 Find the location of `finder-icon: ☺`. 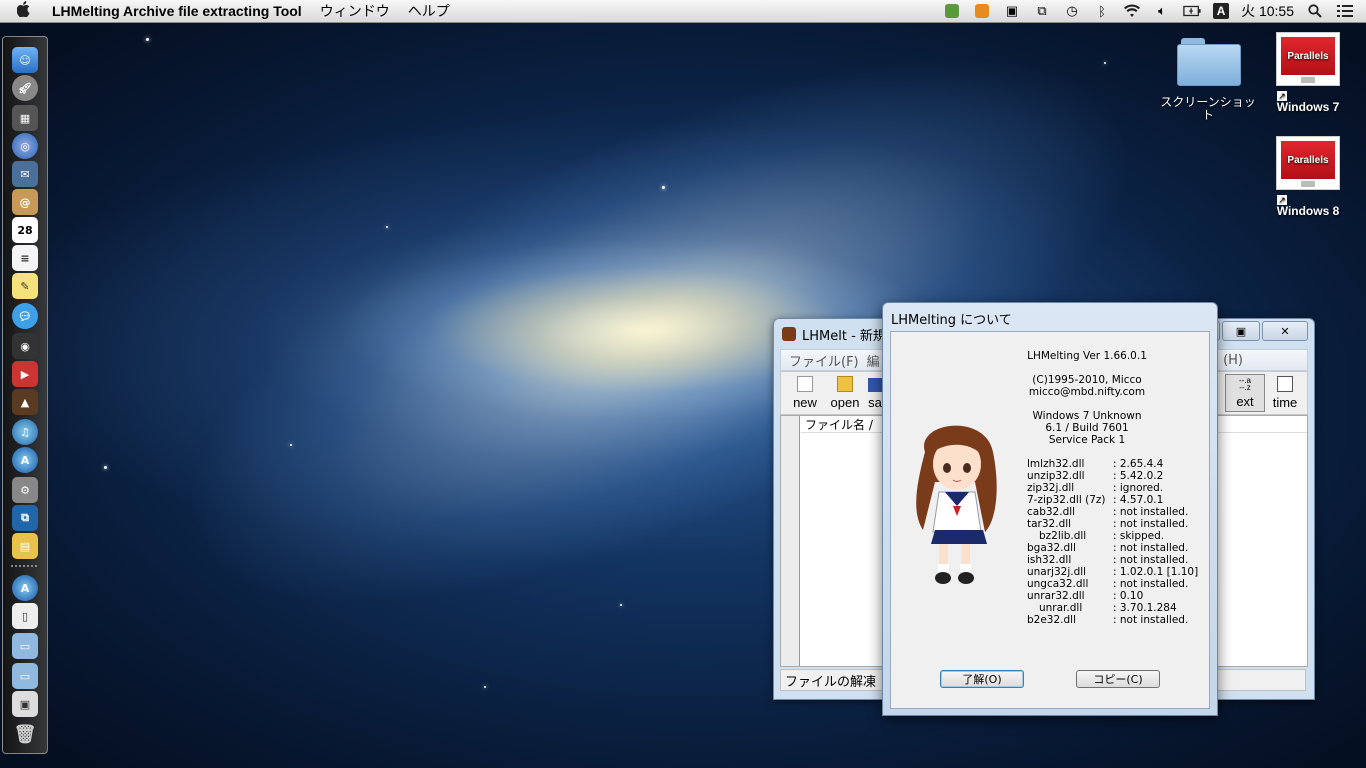

finder-icon: ☺ is located at coordinates (25, 60).